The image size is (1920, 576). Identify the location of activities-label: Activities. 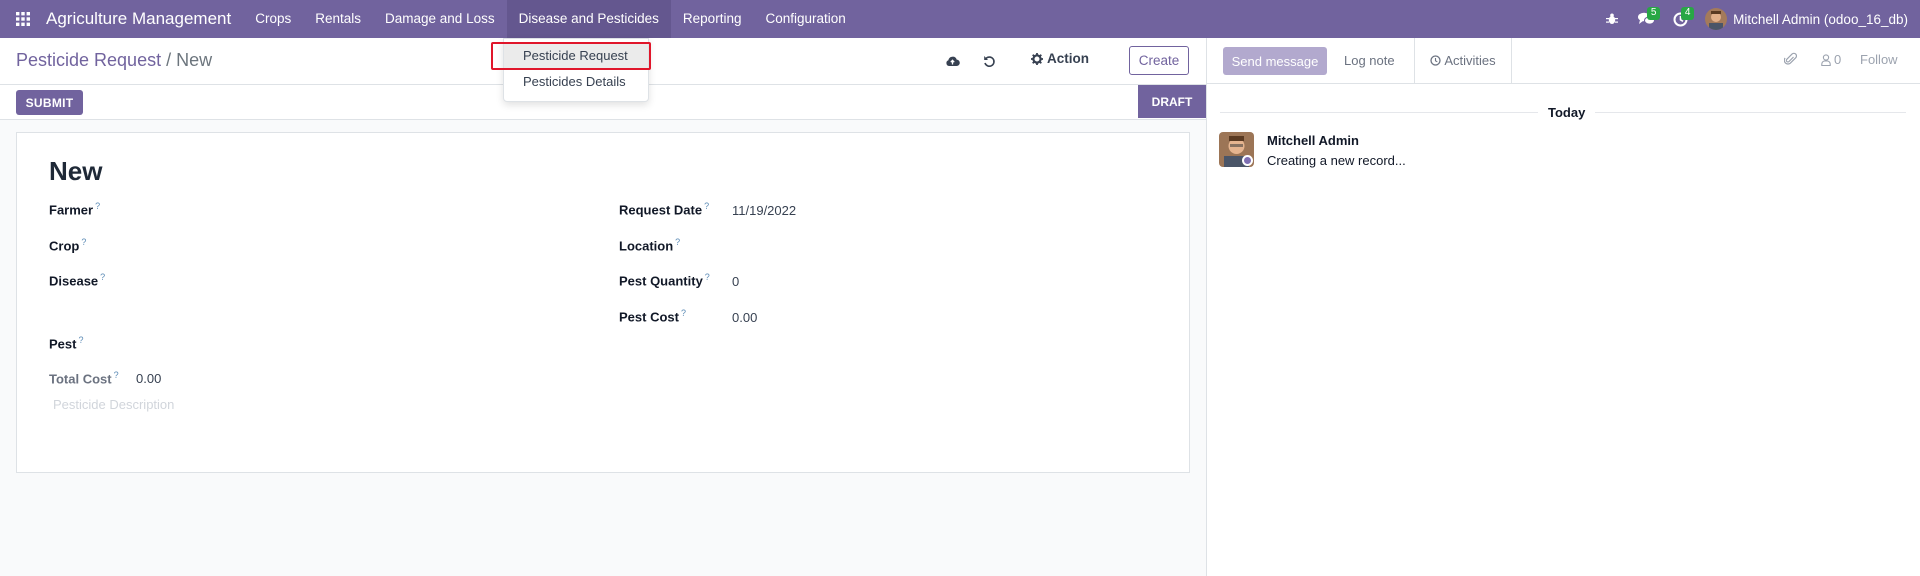
(1470, 60).